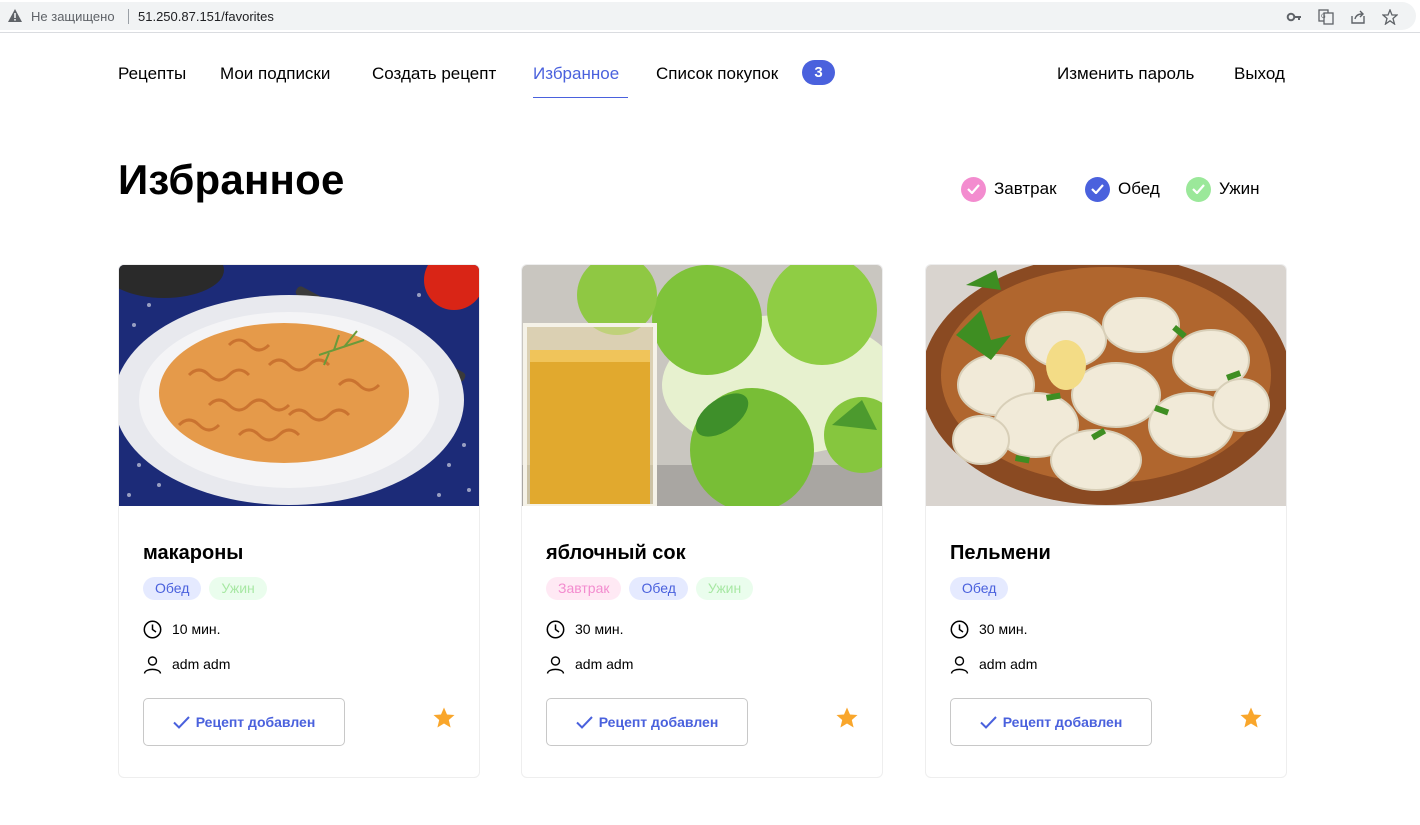 Image resolution: width=1420 pixels, height=825 pixels. What do you see at coordinates (1390, 17) in the screenshot?
I see `bookmark-star-icon` at bounding box center [1390, 17].